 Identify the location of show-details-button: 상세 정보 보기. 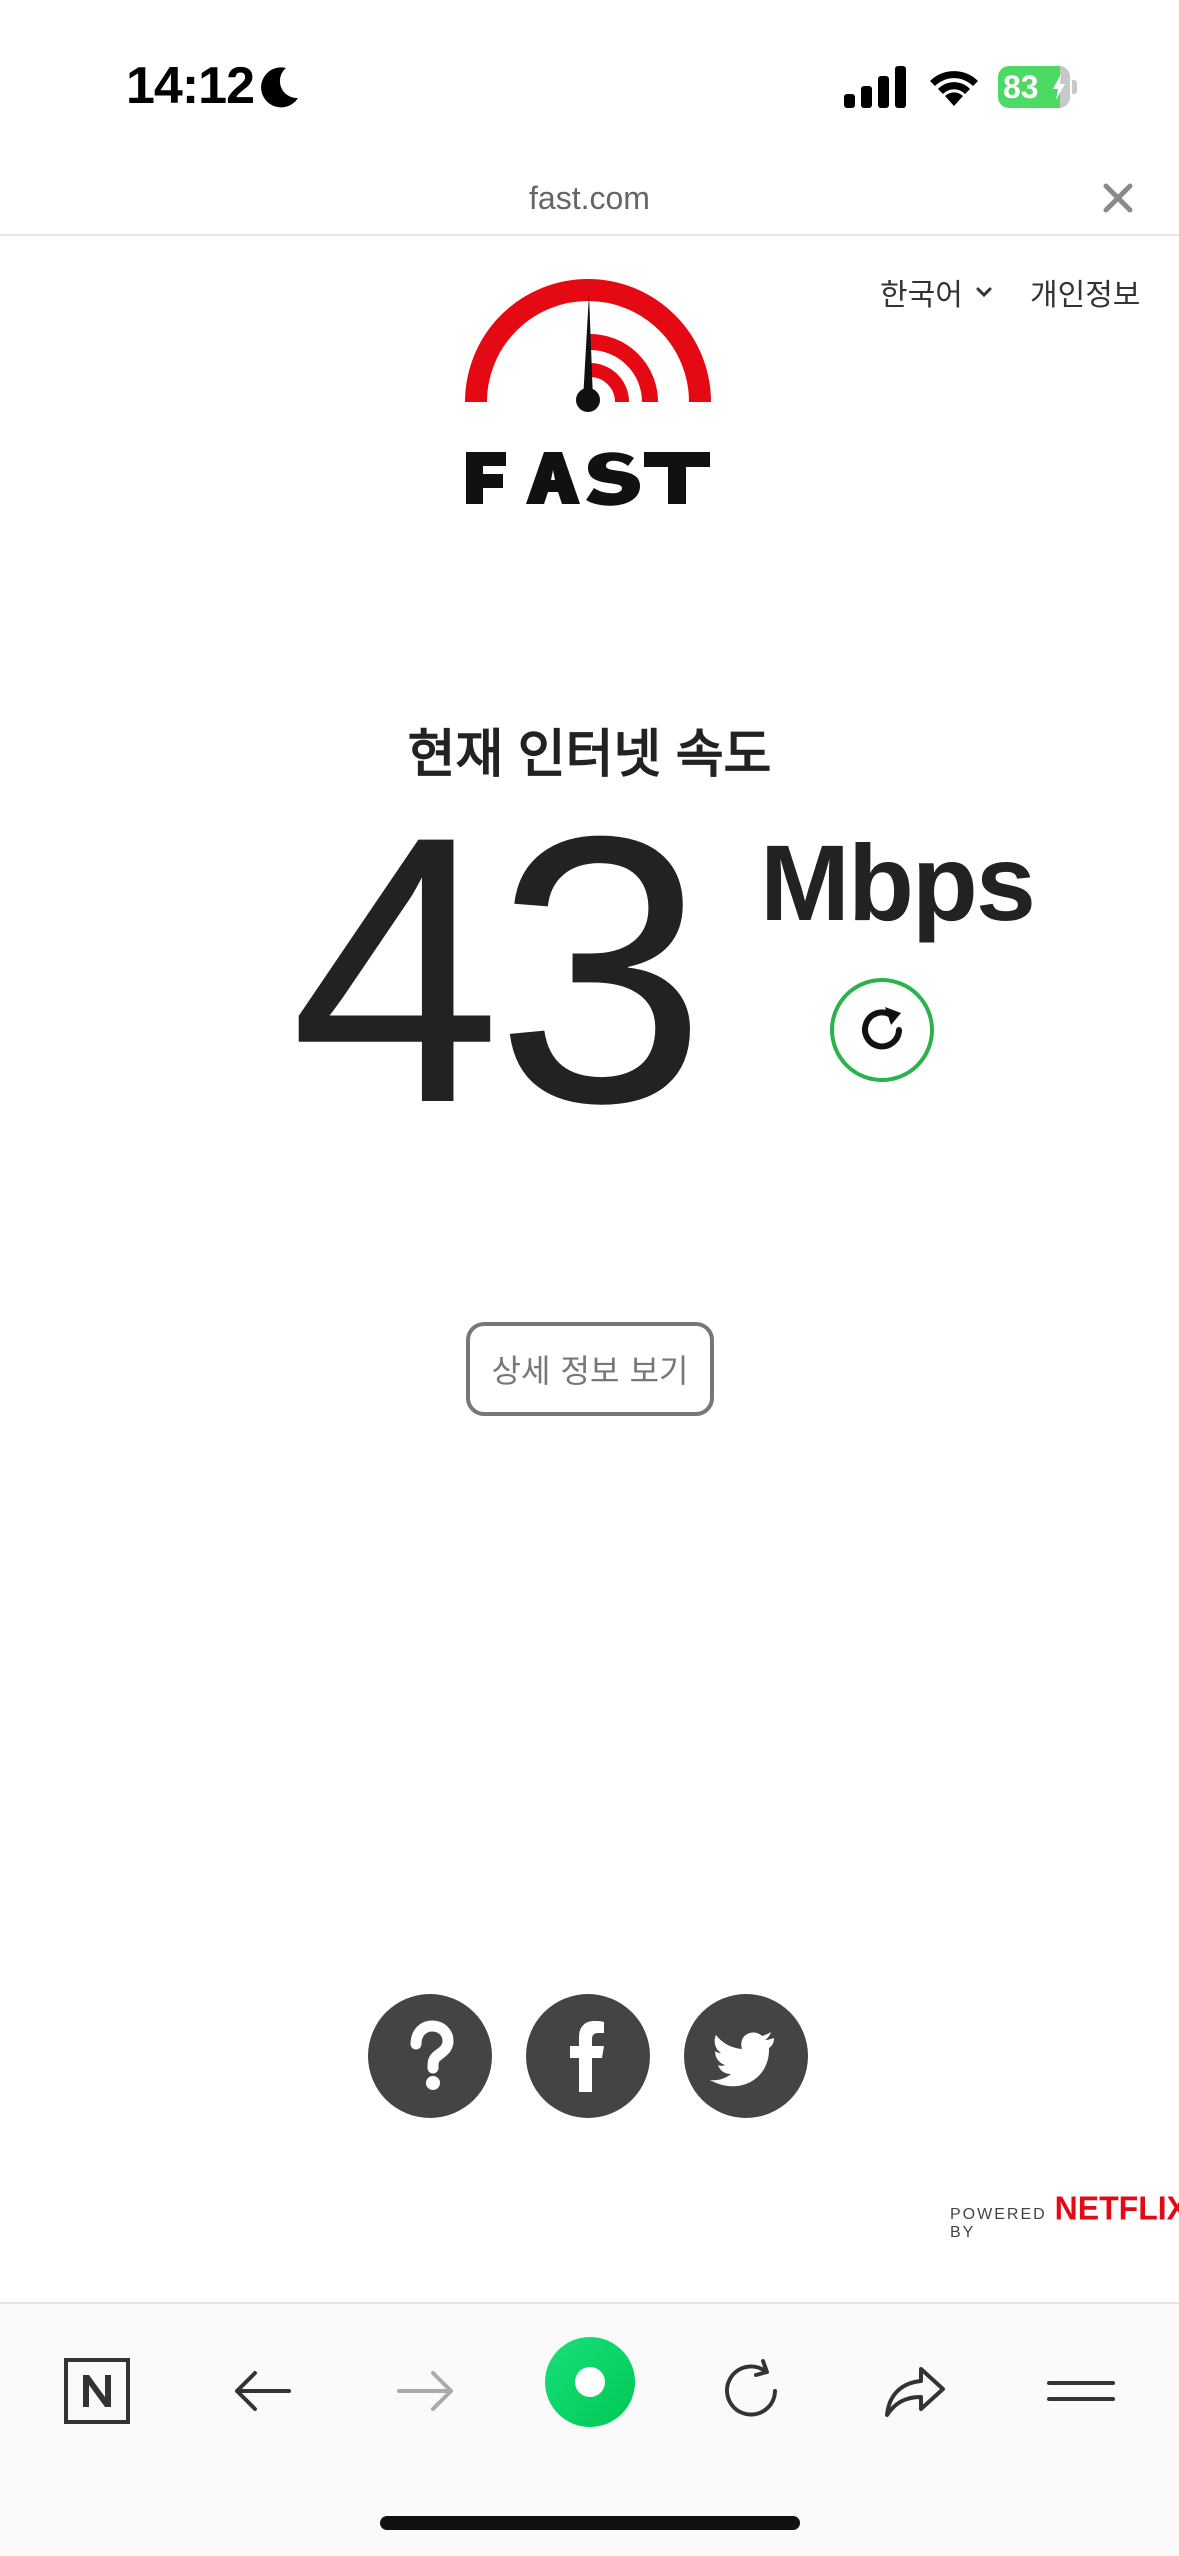
(590, 1369).